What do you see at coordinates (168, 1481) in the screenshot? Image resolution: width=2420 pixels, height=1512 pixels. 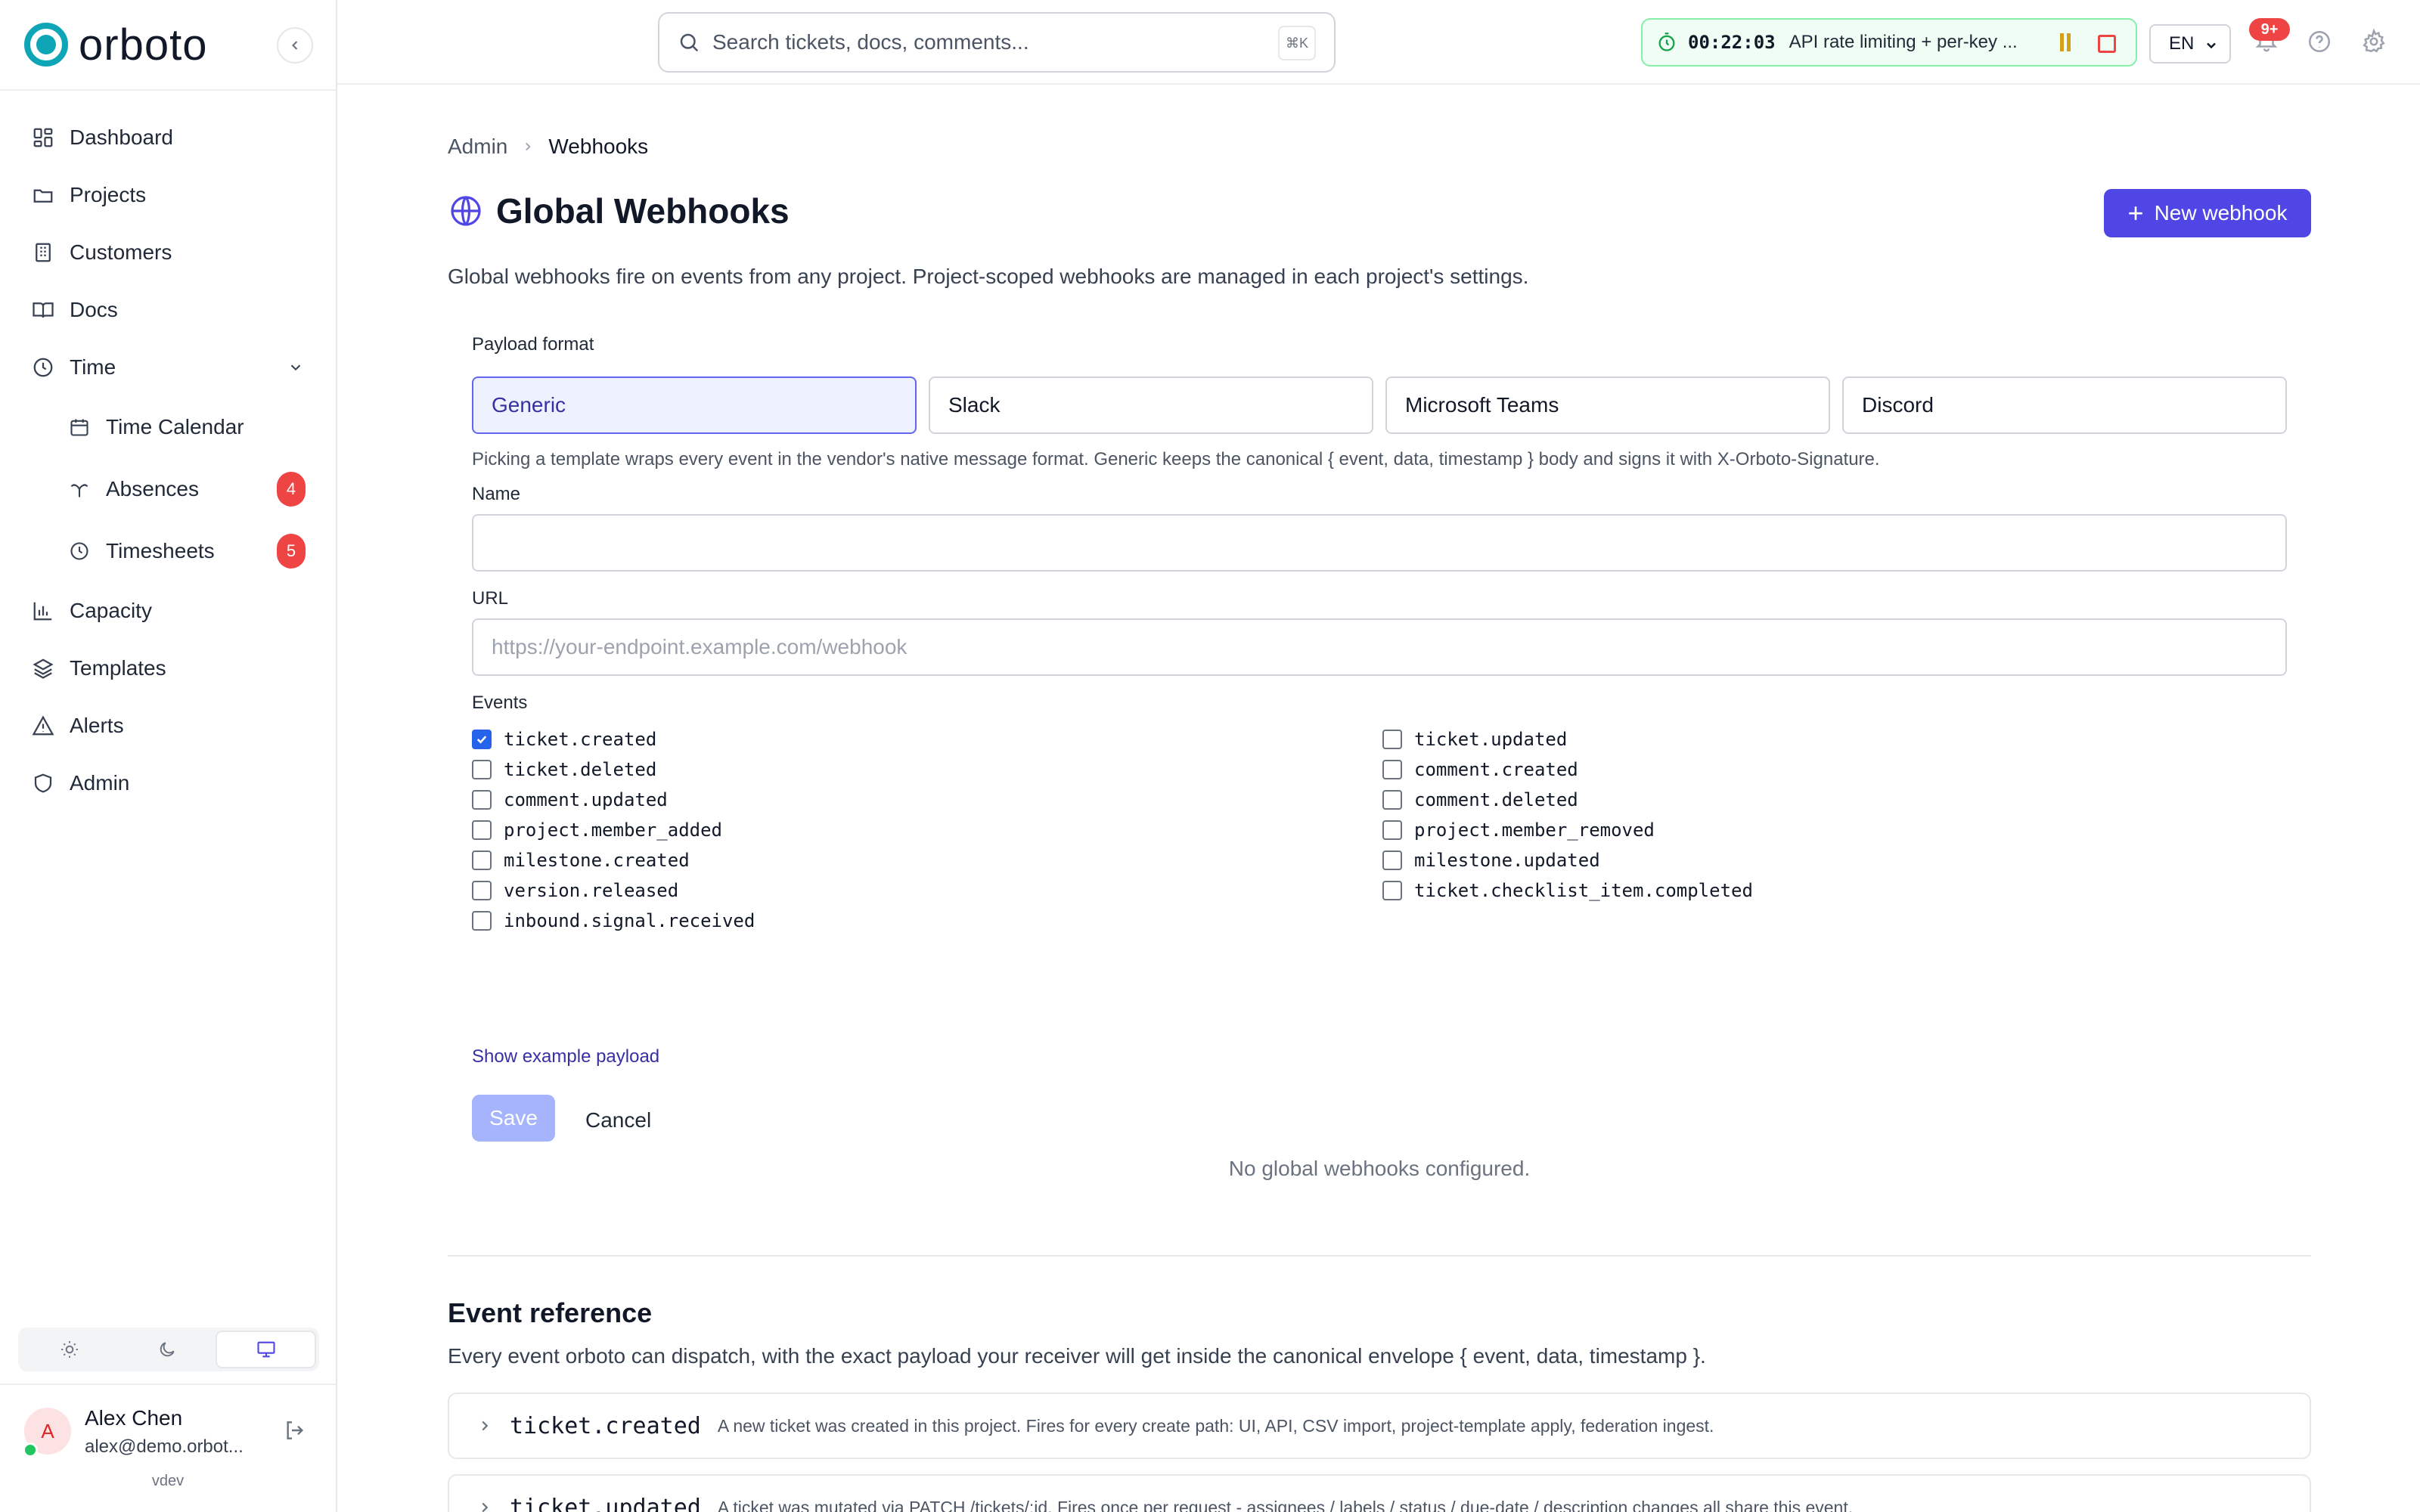 I see `environment-label: vdev` at bounding box center [168, 1481].